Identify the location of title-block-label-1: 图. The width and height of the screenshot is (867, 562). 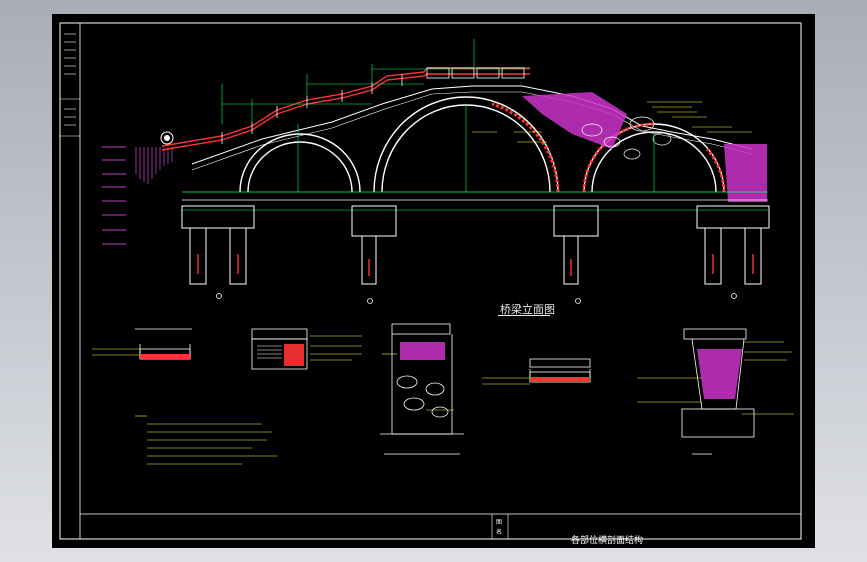
(499, 522).